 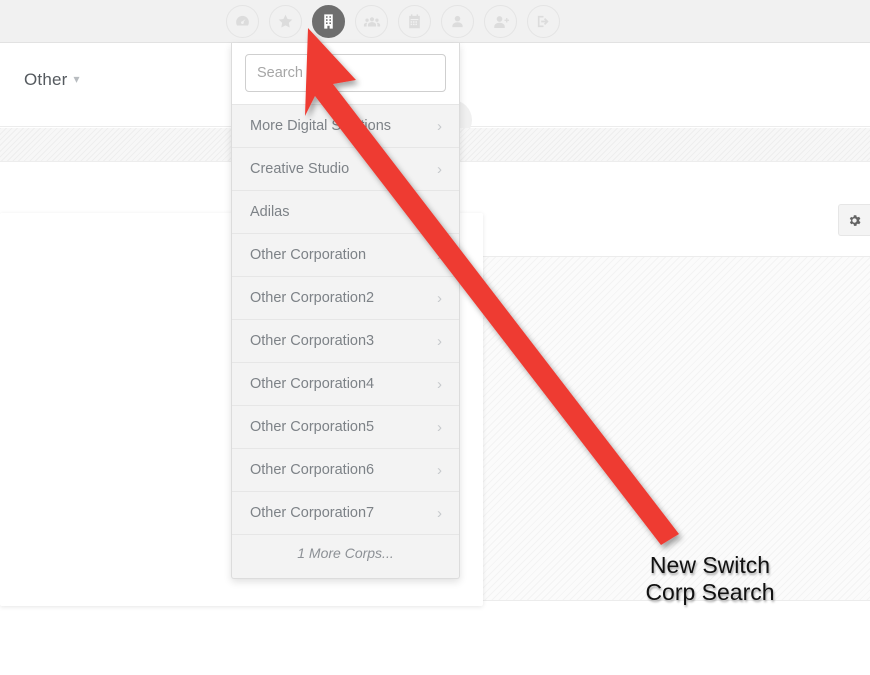 I want to click on corp-menu-item-label: Other Corporation5, so click(x=312, y=427).